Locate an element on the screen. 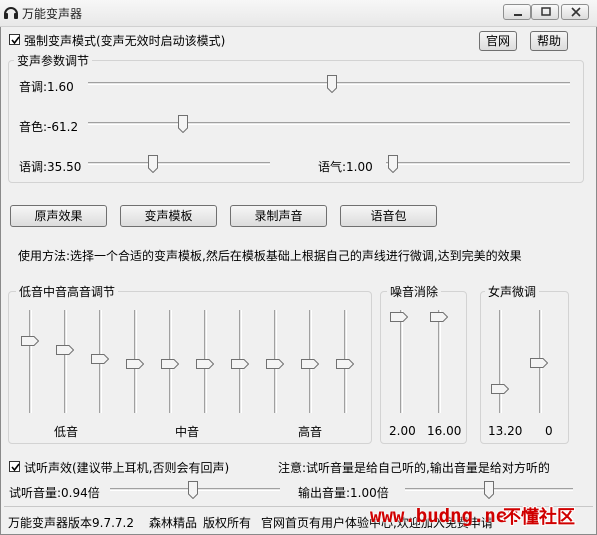 This screenshot has height=535, width=597. female-value-left: 13.20 is located at coordinates (505, 431).